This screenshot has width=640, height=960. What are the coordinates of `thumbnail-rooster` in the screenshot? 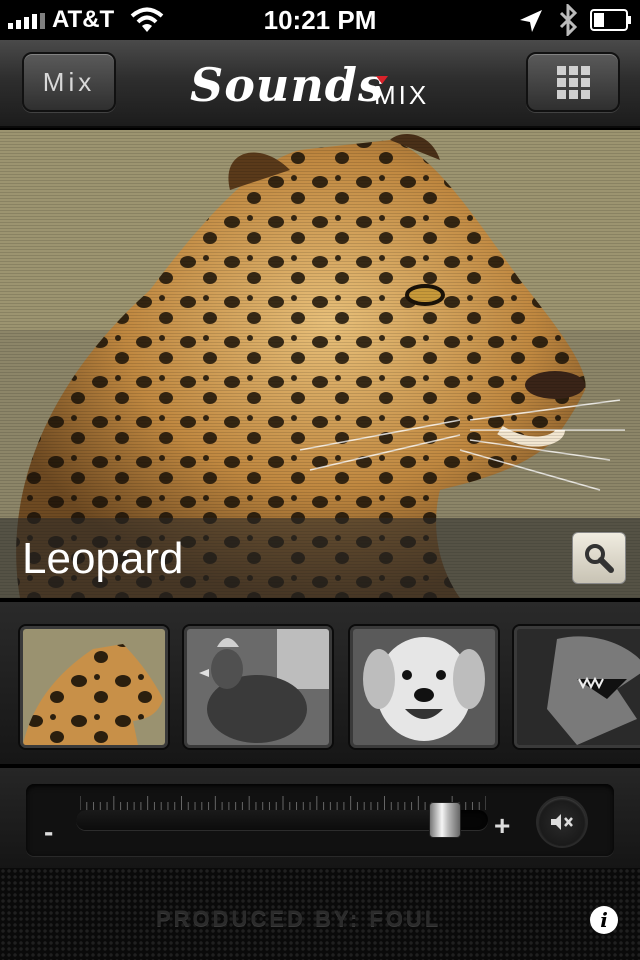 It's located at (258, 687).